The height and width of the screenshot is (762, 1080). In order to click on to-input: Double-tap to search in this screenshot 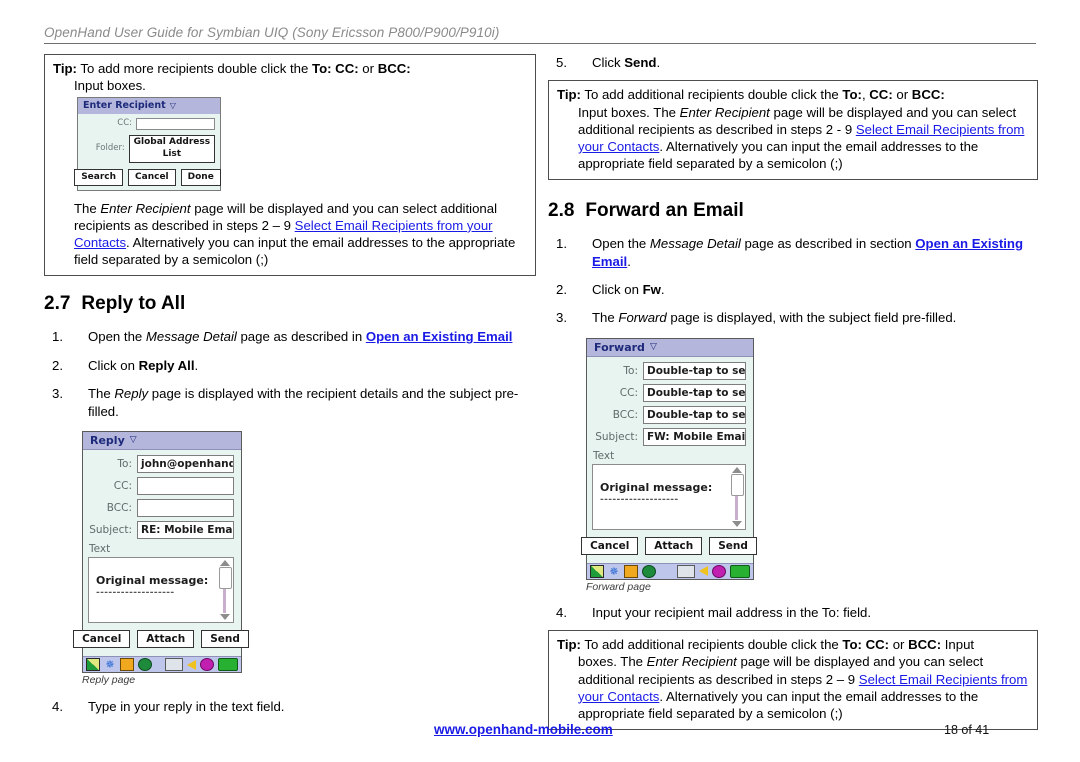, I will do `click(694, 370)`.